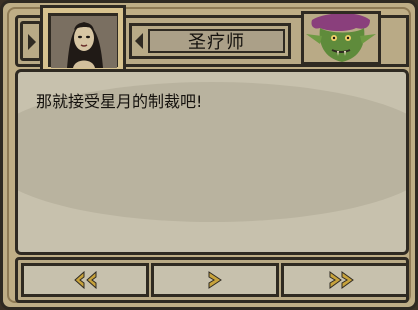 The width and height of the screenshot is (418, 310). I want to click on speaker-name-bar: 圣疗师, so click(210, 41).